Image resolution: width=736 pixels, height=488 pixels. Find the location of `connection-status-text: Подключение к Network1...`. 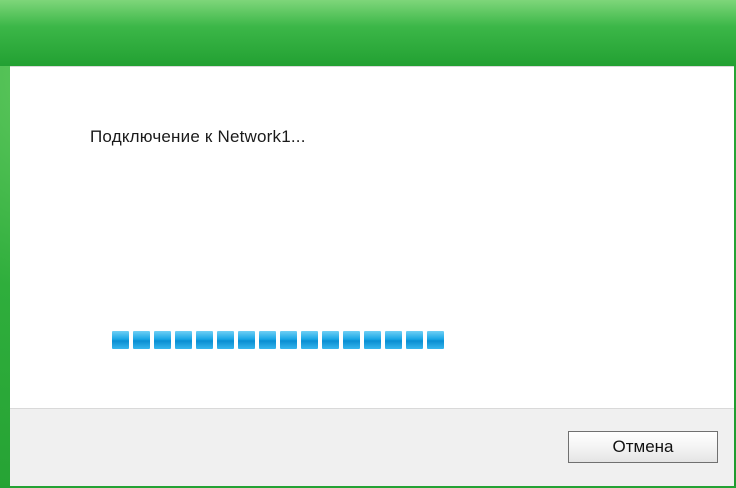

connection-status-text: Подключение к Network1... is located at coordinates (198, 136).